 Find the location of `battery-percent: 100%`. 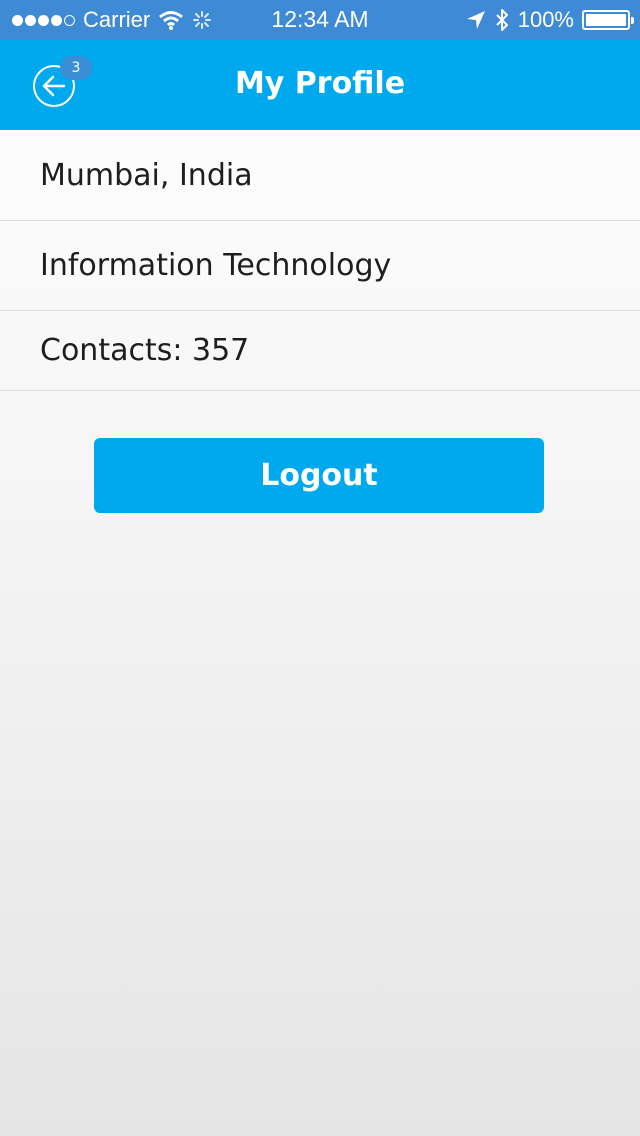

battery-percent: 100% is located at coordinates (545, 19).